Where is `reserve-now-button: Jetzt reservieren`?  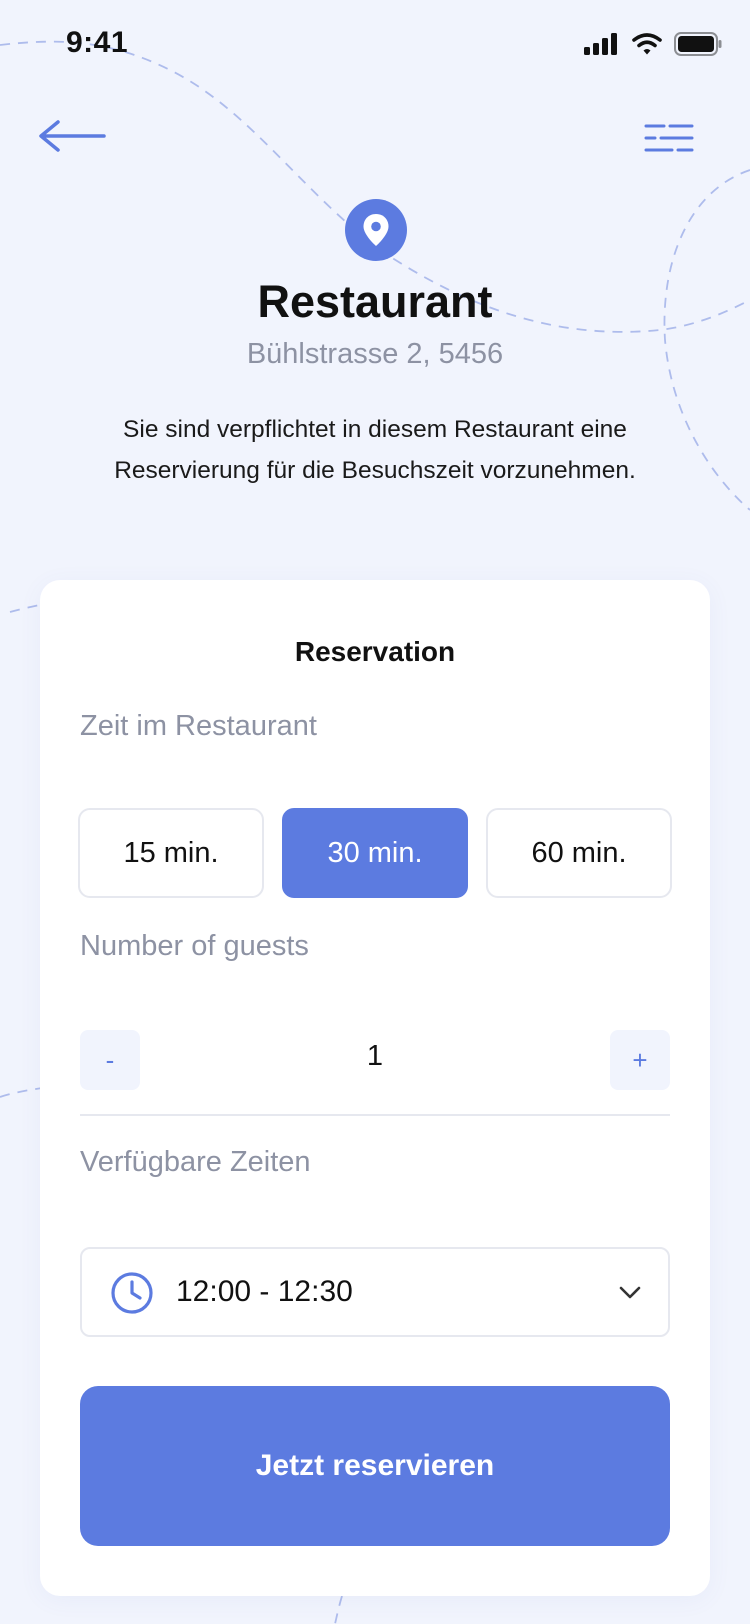
reserve-now-button: Jetzt reservieren is located at coordinates (375, 1466).